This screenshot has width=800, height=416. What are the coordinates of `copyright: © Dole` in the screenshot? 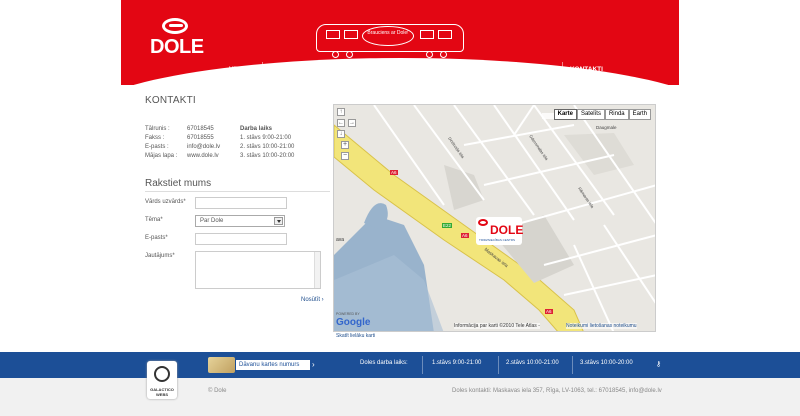 It's located at (217, 391).